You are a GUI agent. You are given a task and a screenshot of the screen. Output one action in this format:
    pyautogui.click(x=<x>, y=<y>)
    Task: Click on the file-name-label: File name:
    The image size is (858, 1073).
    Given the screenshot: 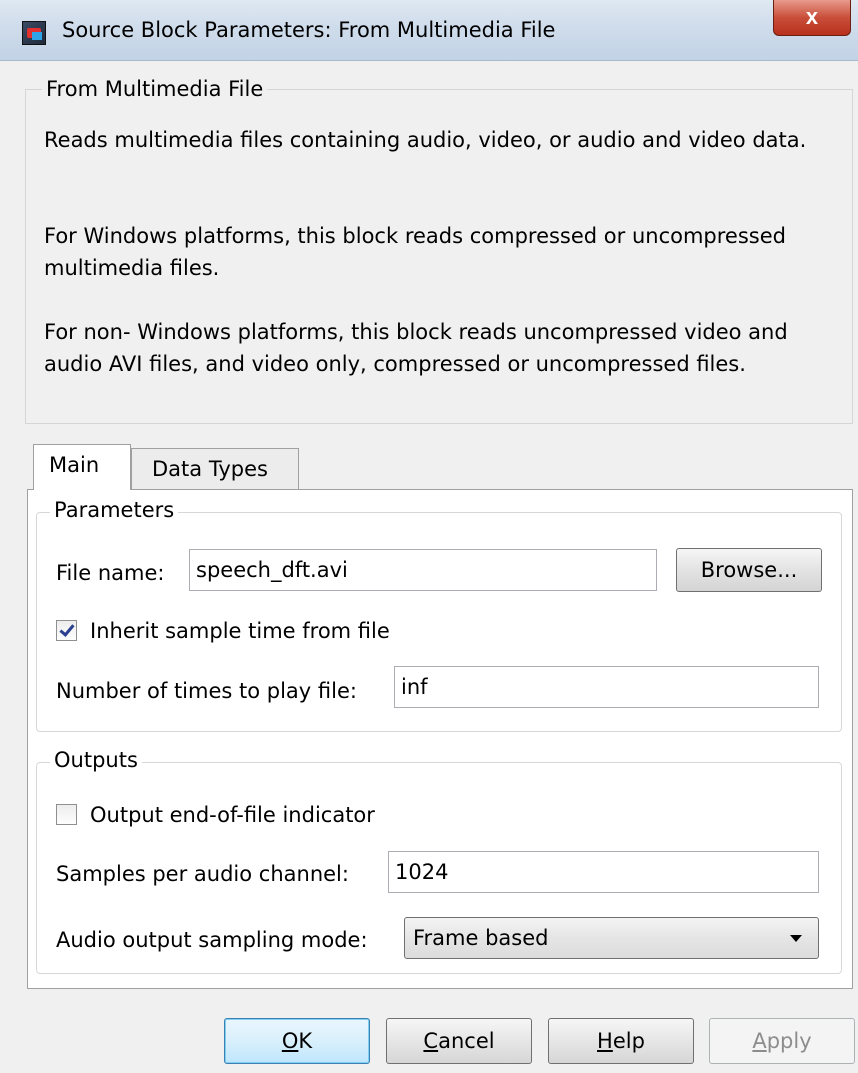 What is the action you would take?
    pyautogui.click(x=110, y=573)
    